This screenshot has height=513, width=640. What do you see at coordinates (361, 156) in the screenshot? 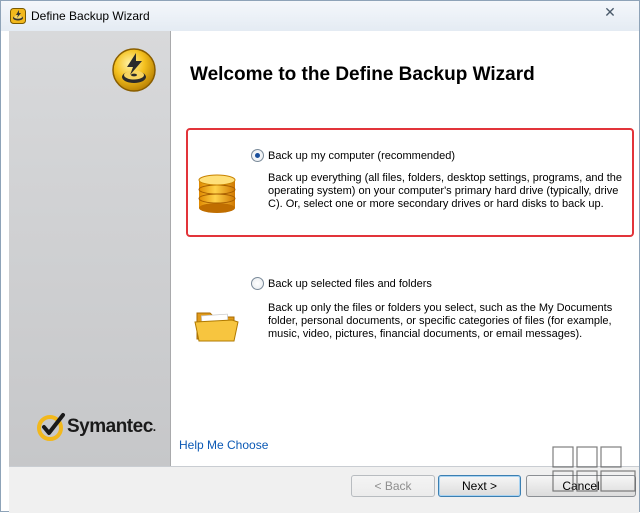
I see `option-full-backup-label: Back up my computer (recommended)` at bounding box center [361, 156].